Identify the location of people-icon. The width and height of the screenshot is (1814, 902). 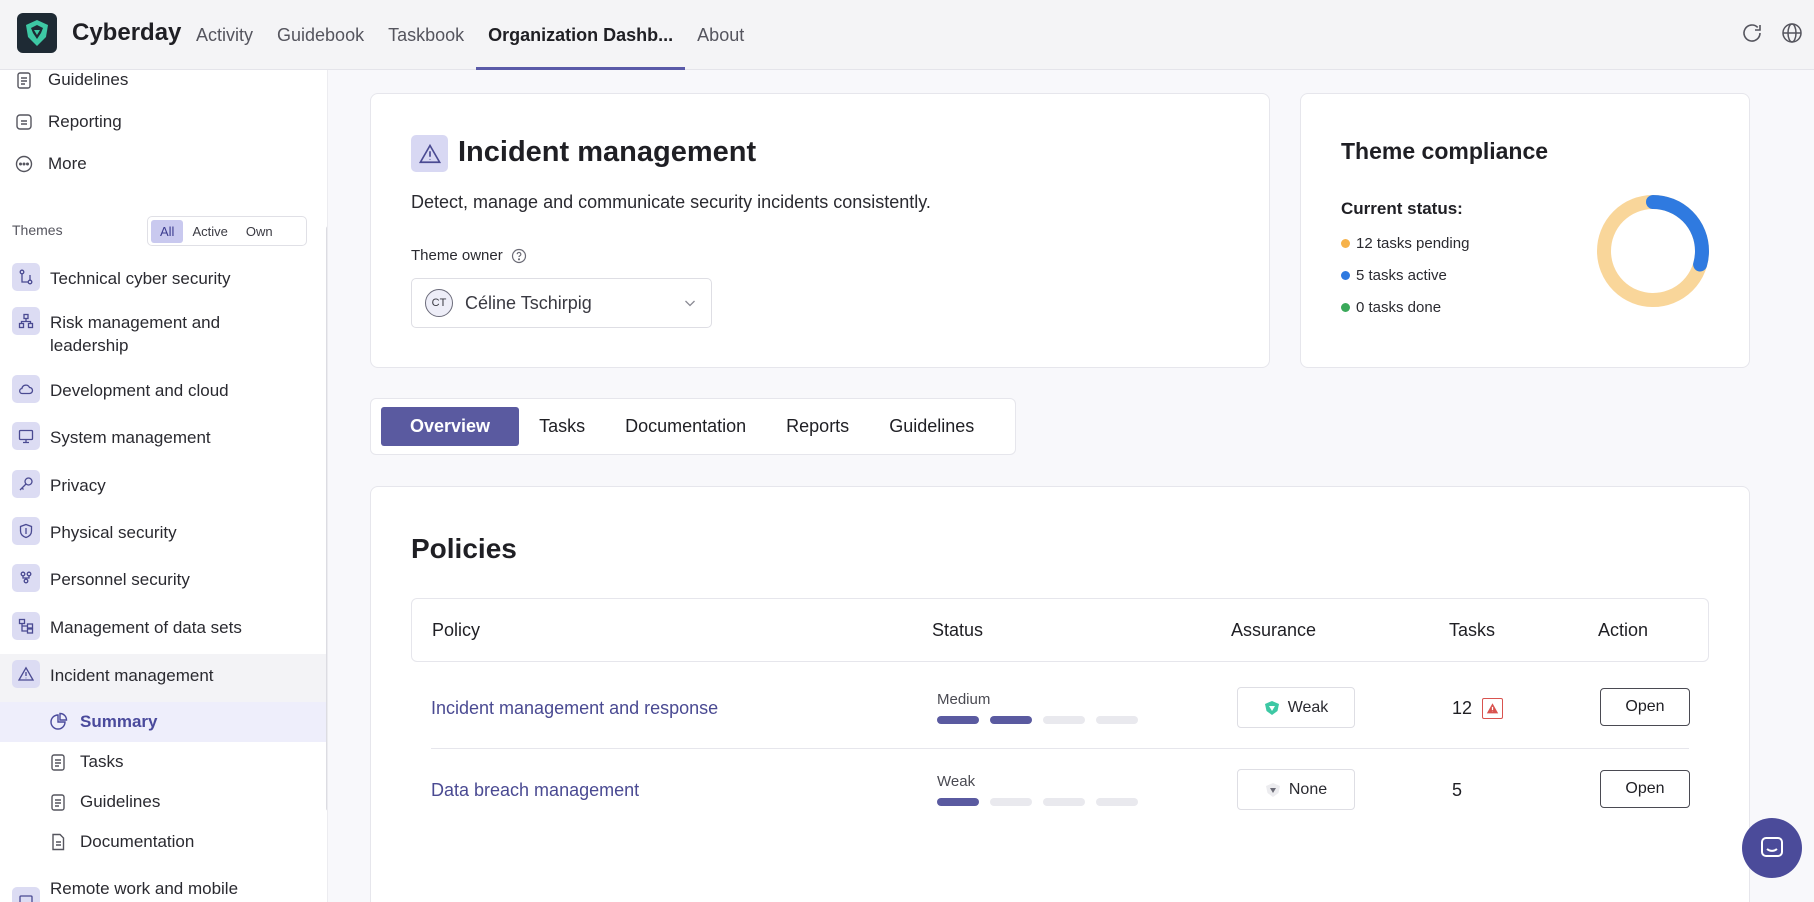
(26, 578).